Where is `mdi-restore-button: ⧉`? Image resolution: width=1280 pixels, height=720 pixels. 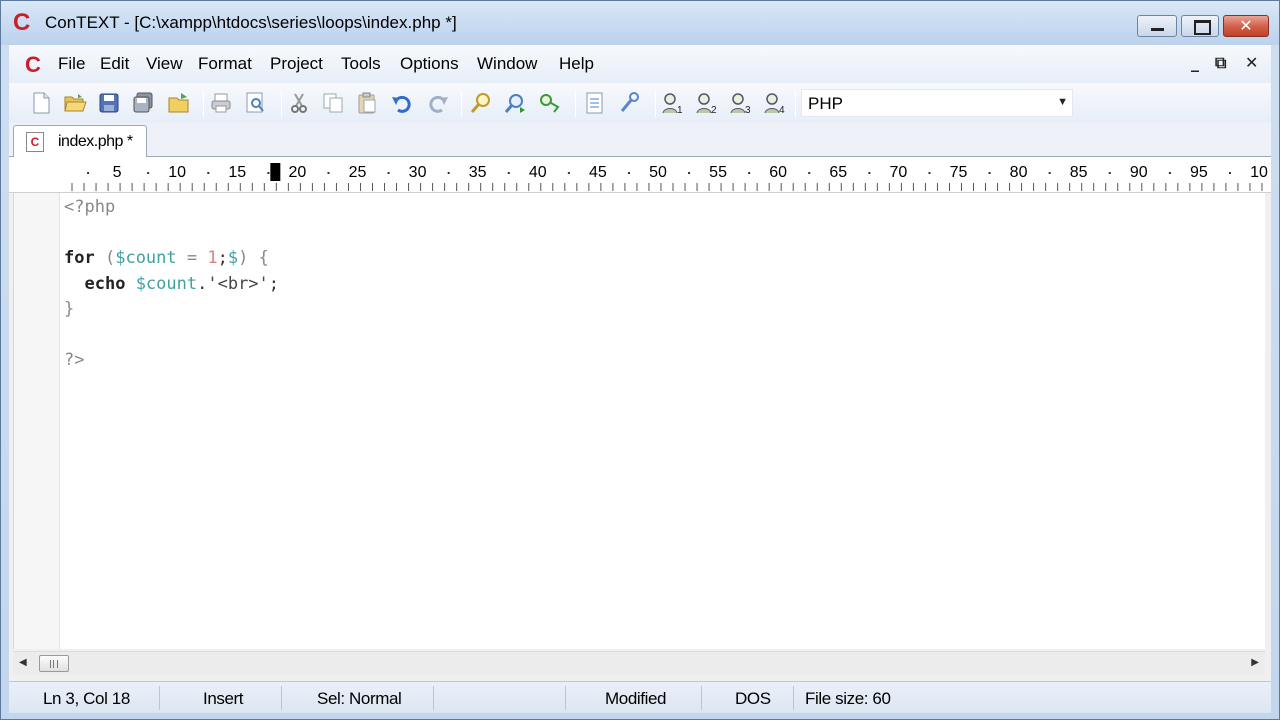 mdi-restore-button: ⧉ is located at coordinates (1220, 63).